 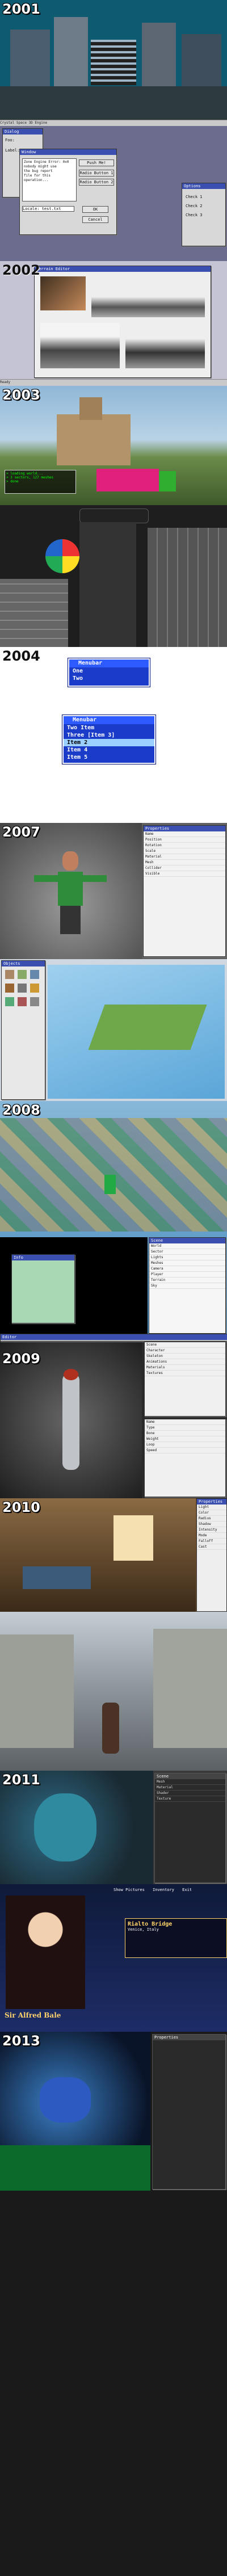 What do you see at coordinates (211, 1536) in the screenshot?
I see `prop-row: Mode` at bounding box center [211, 1536].